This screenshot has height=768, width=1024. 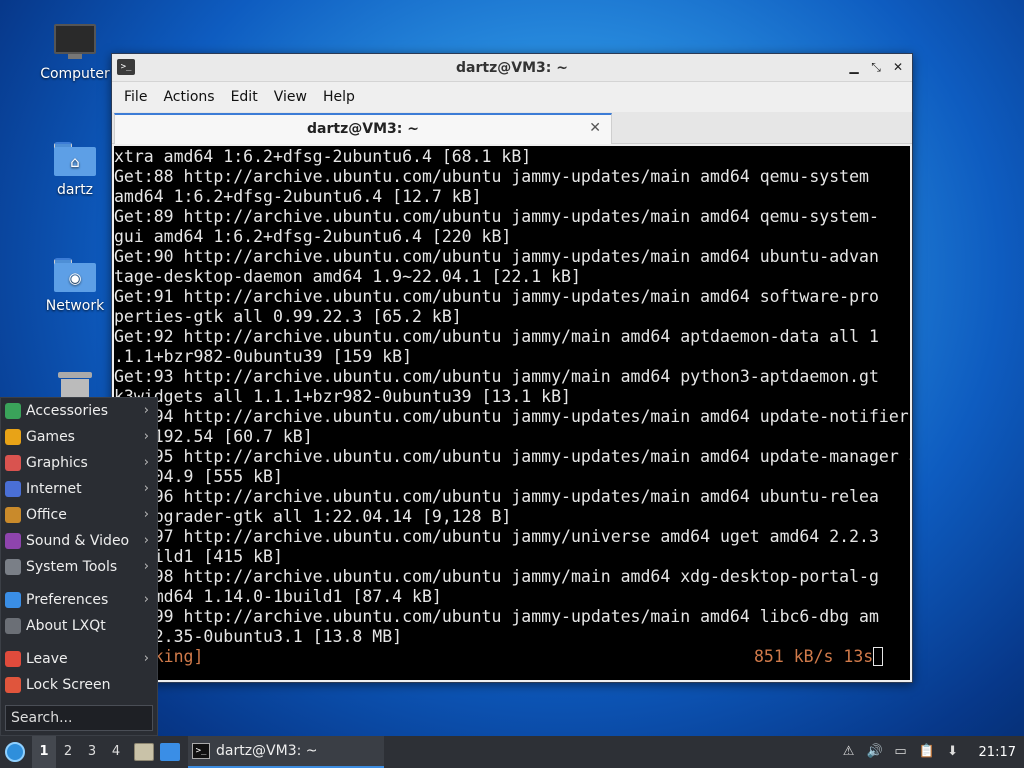 What do you see at coordinates (263, 356) in the screenshot?
I see `terminal-line: .1.1+bzr982-0ubuntu39 [159 kB]` at bounding box center [263, 356].